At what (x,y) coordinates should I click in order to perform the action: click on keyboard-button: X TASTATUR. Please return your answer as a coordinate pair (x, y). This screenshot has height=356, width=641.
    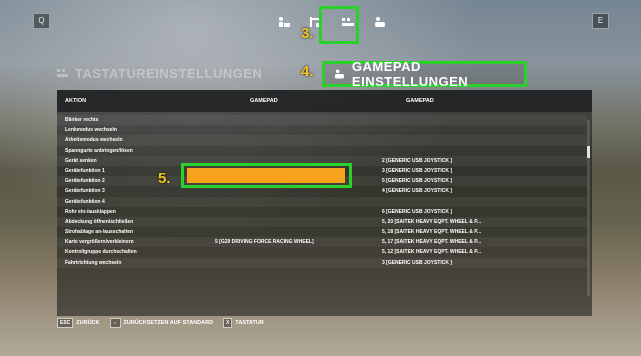
    Looking at the image, I should click on (243, 323).